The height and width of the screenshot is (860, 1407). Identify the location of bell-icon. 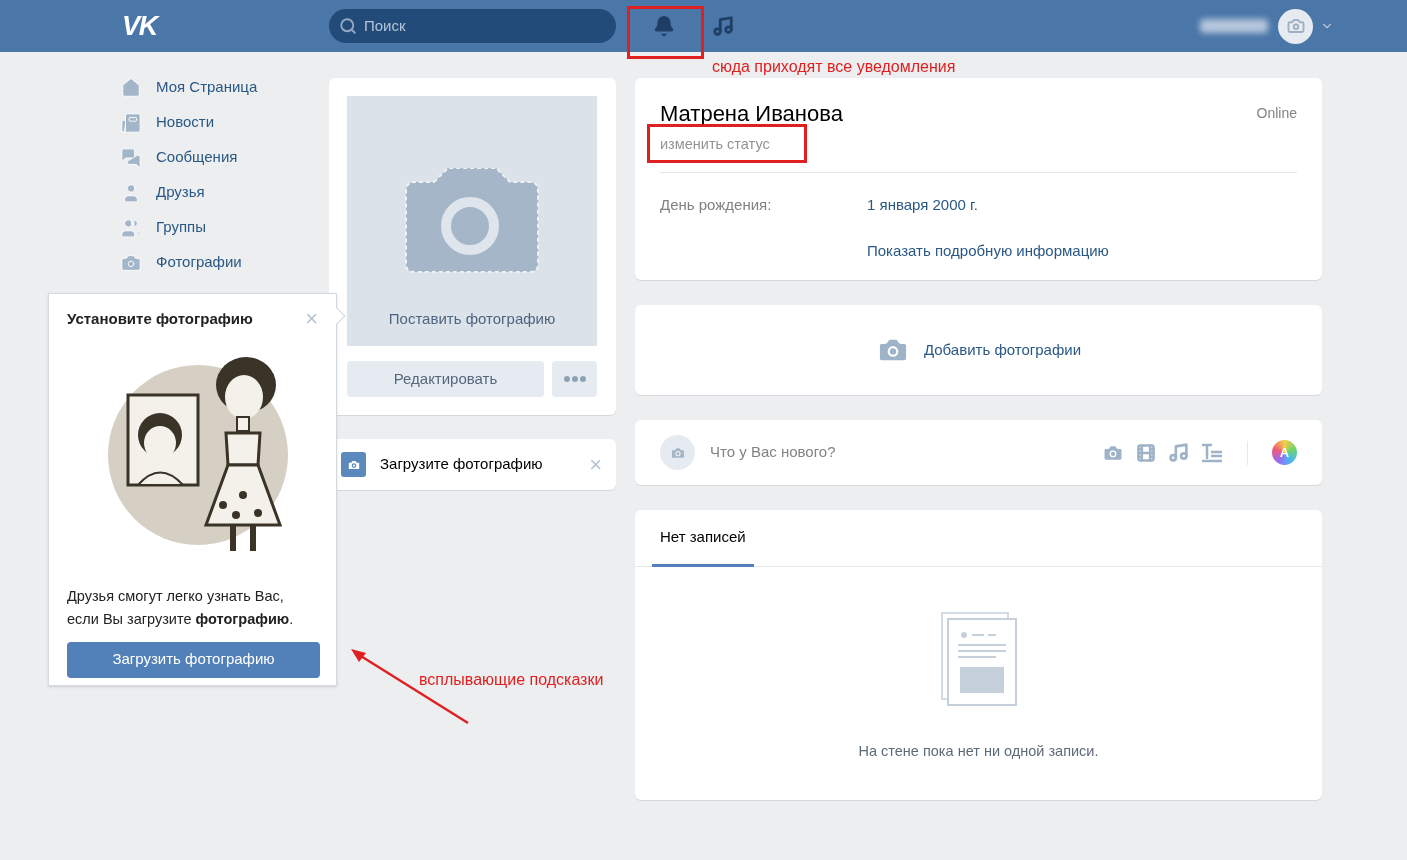
(664, 26).